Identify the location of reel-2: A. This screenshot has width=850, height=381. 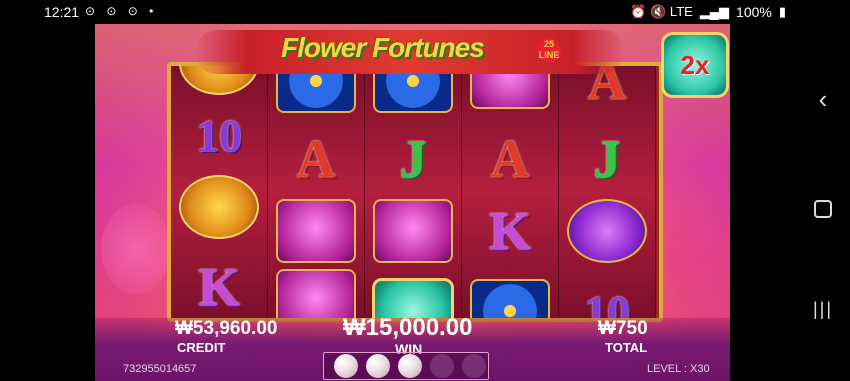
(316, 192).